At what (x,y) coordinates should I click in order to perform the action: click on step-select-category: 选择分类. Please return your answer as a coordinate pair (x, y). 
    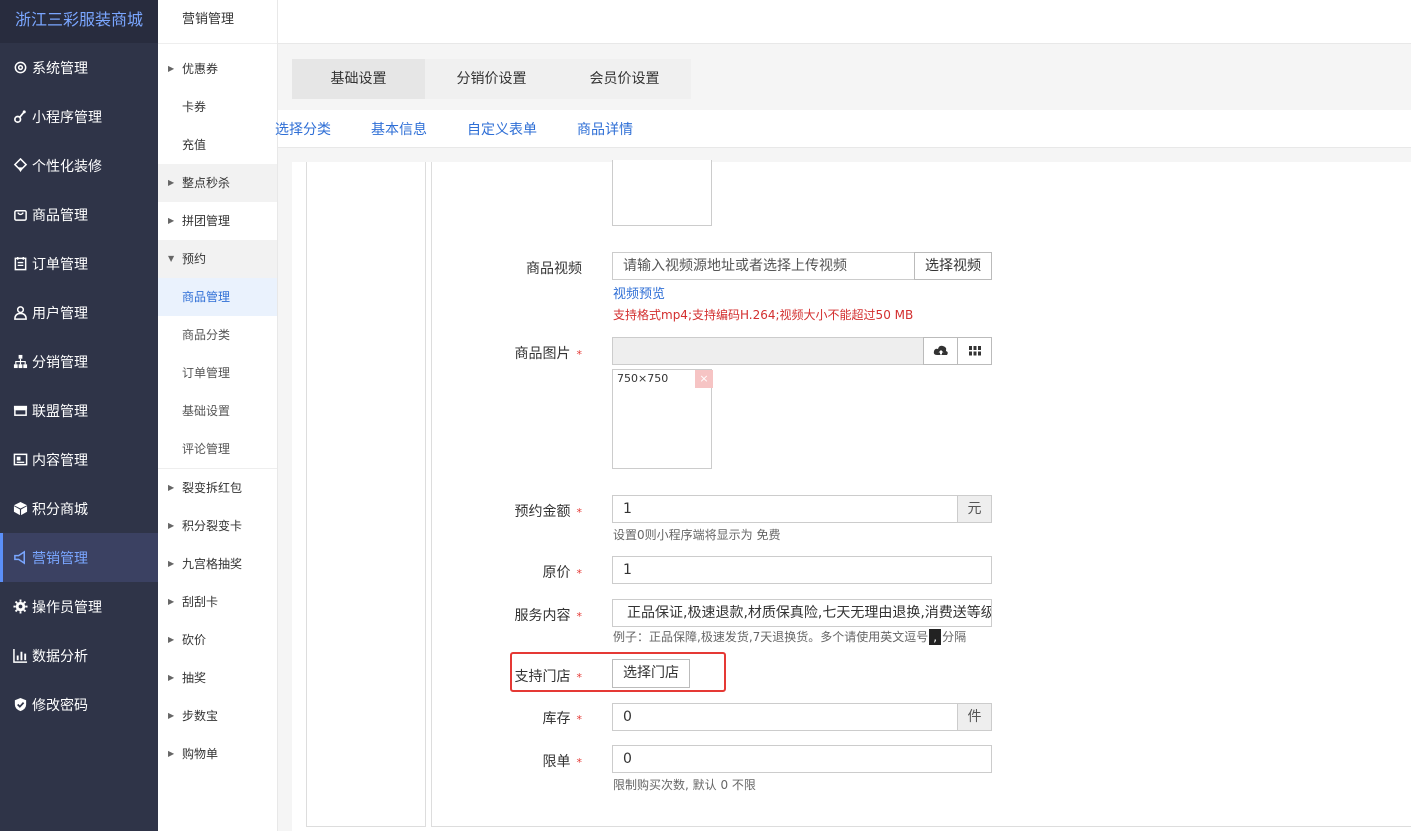
    Looking at the image, I should click on (303, 129).